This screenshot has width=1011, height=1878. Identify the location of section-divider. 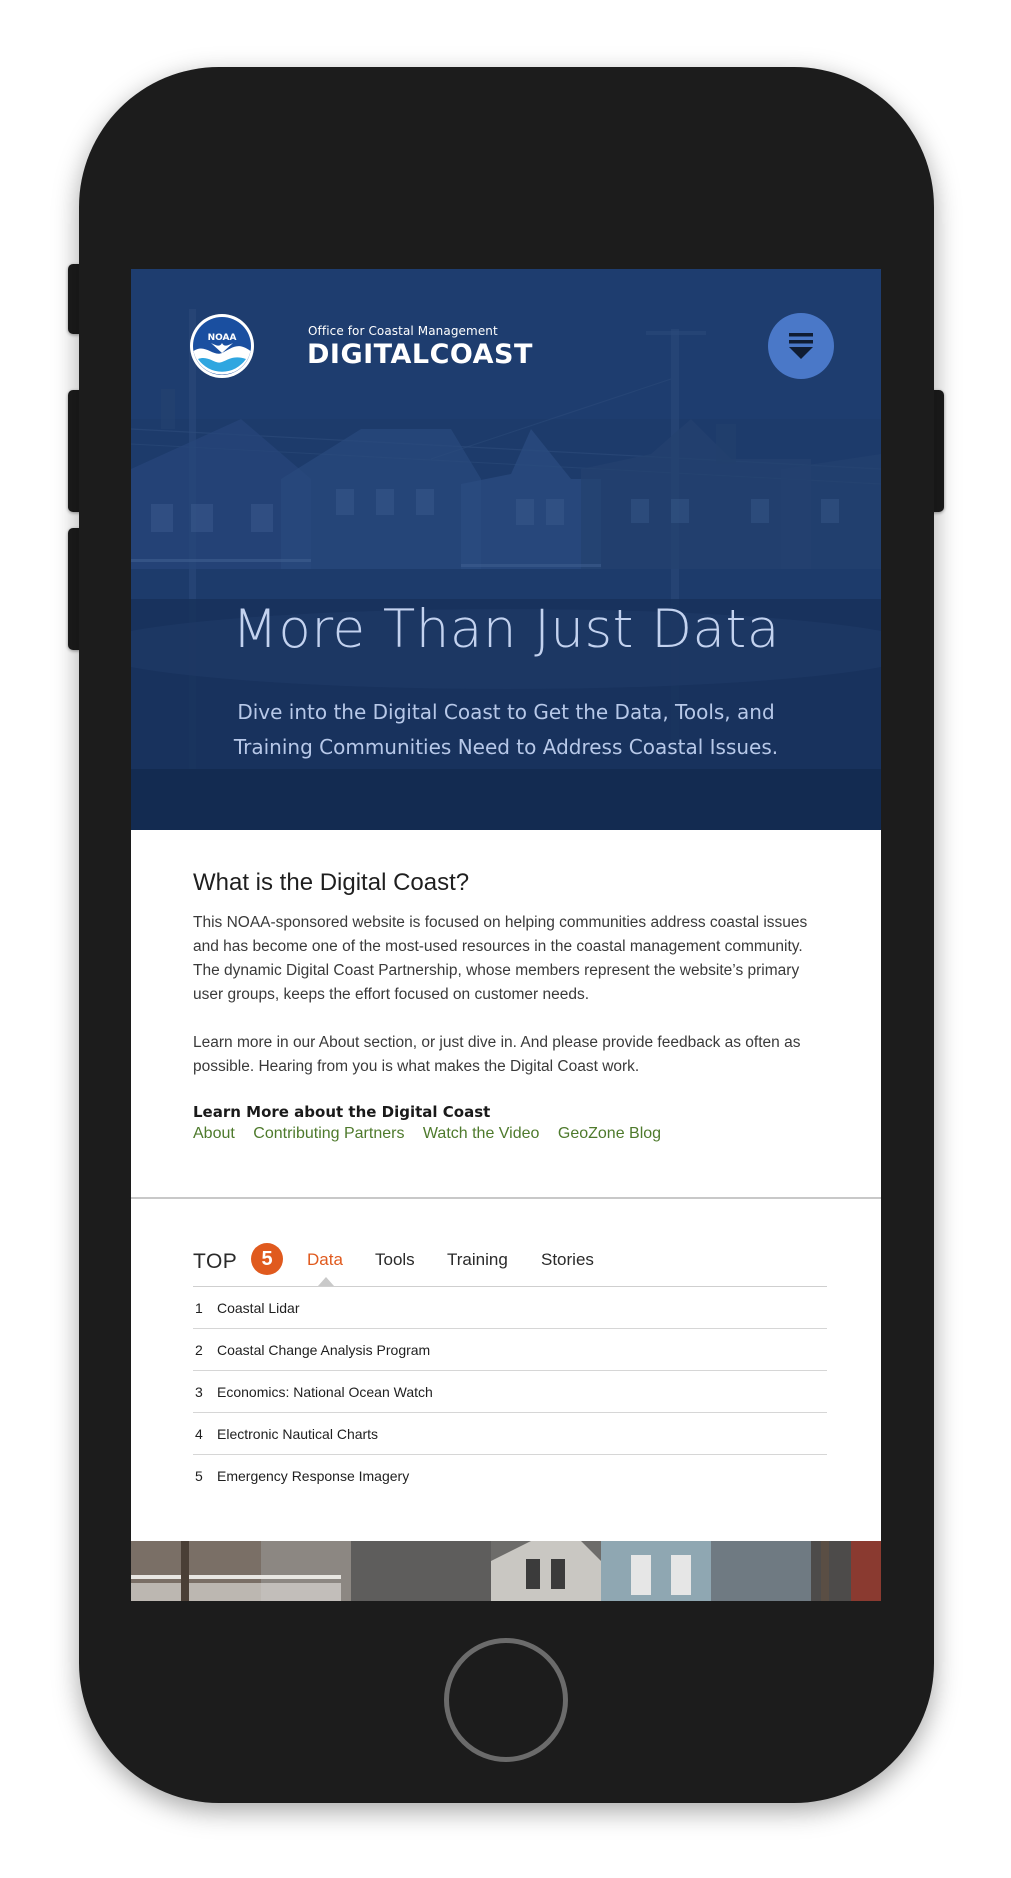
(506, 1198).